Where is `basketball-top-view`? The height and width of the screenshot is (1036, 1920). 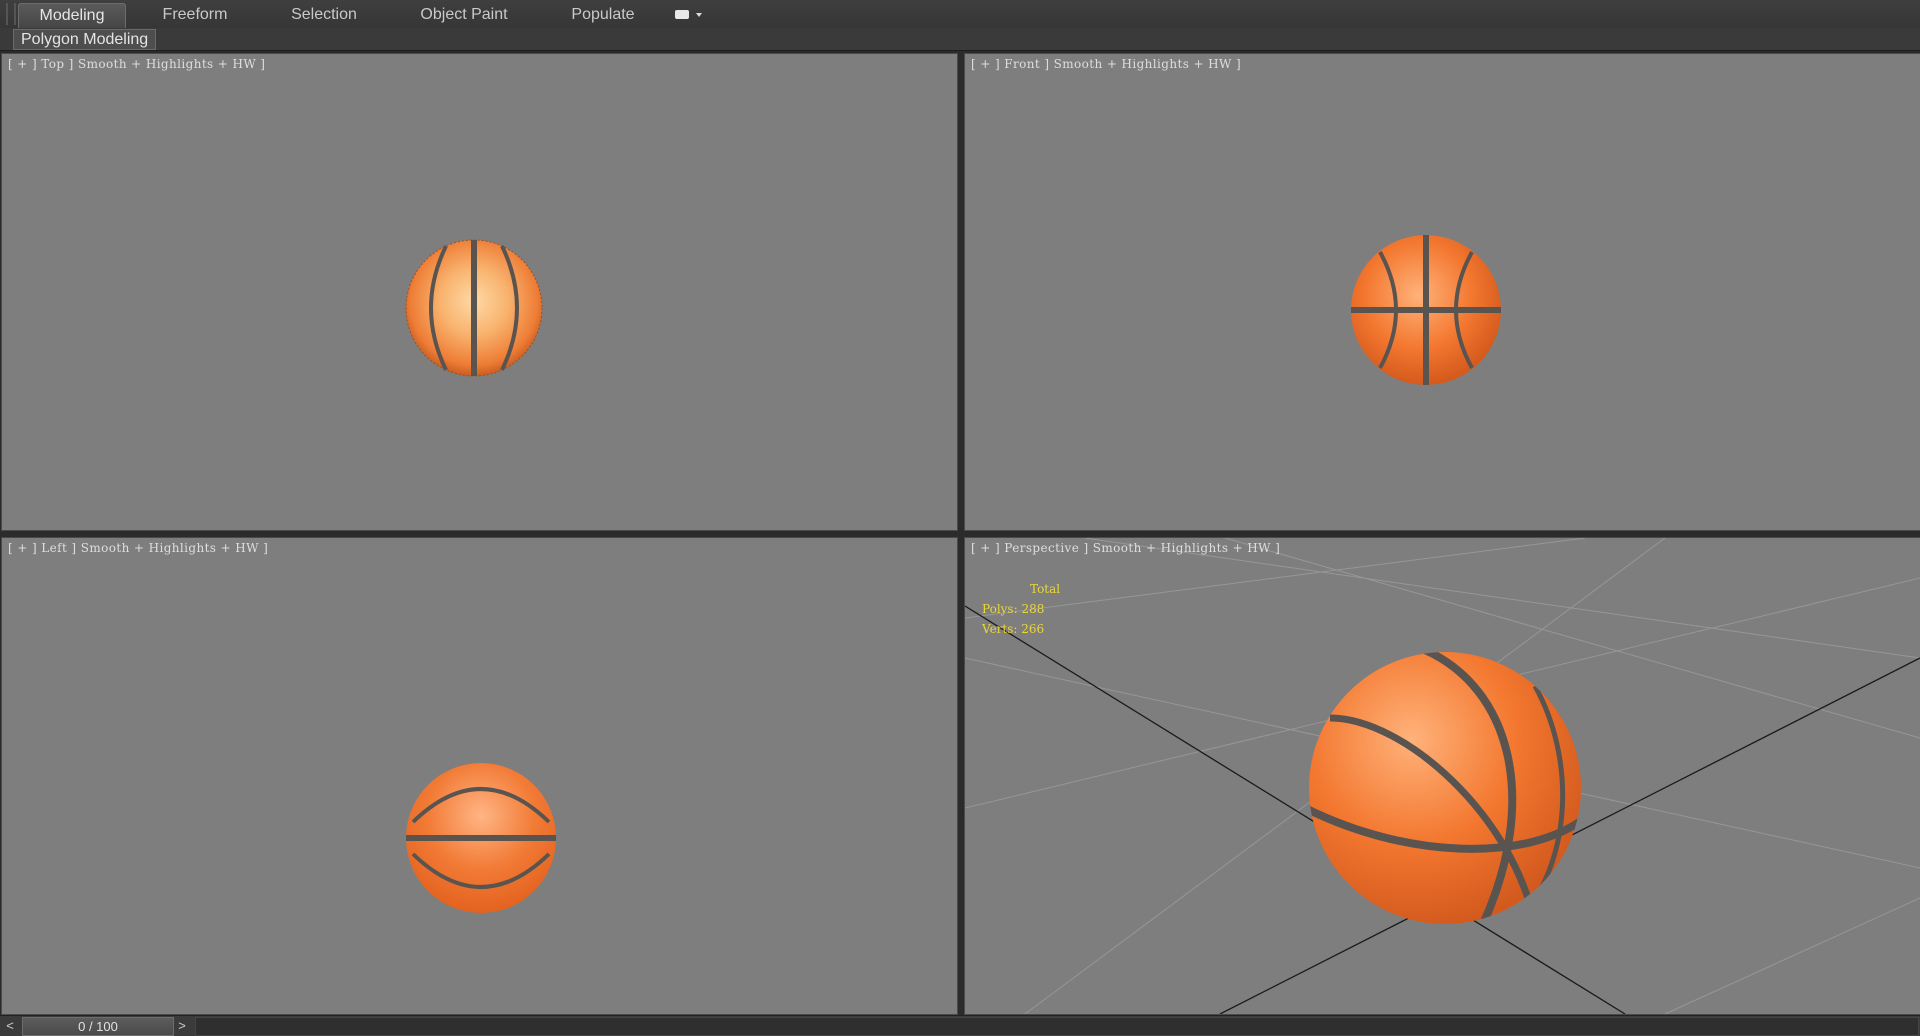 basketball-top-view is located at coordinates (474, 308).